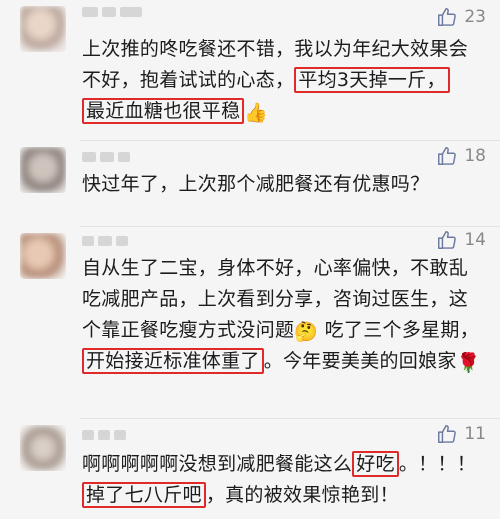 The height and width of the screenshot is (519, 500). What do you see at coordinates (402, 330) in the screenshot?
I see `comment-text-part: 吃了三个多星期，` at bounding box center [402, 330].